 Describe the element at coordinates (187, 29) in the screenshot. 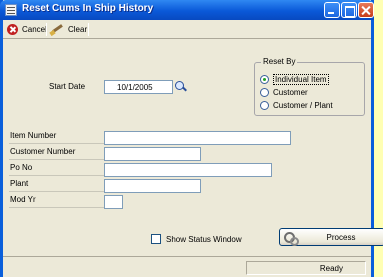

I see `toolbar: Cancel Clear` at that location.